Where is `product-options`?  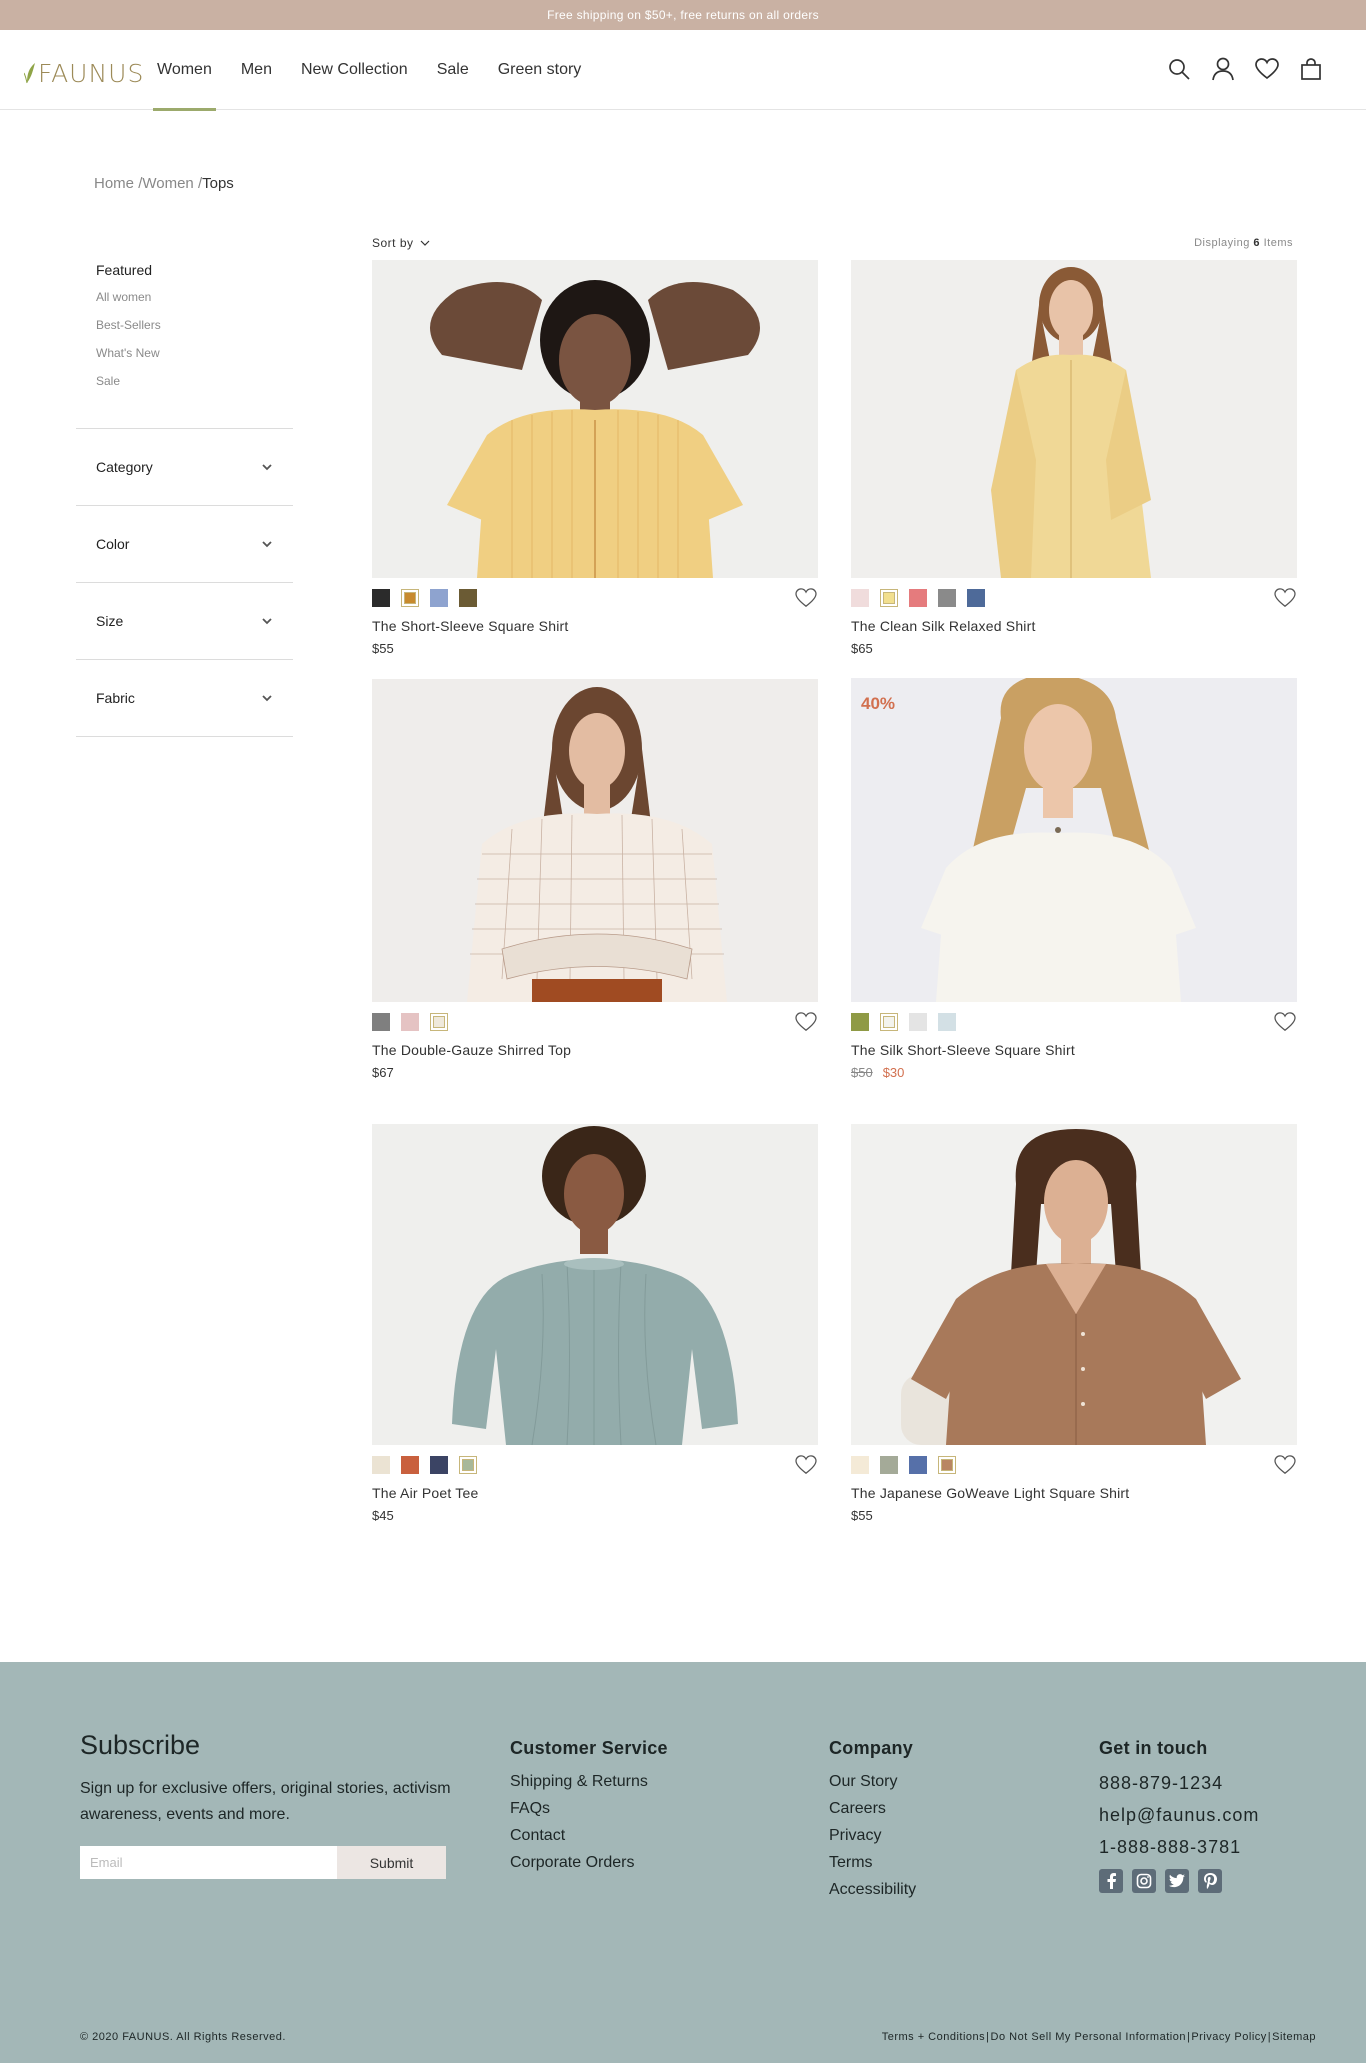 product-options is located at coordinates (1074, 1022).